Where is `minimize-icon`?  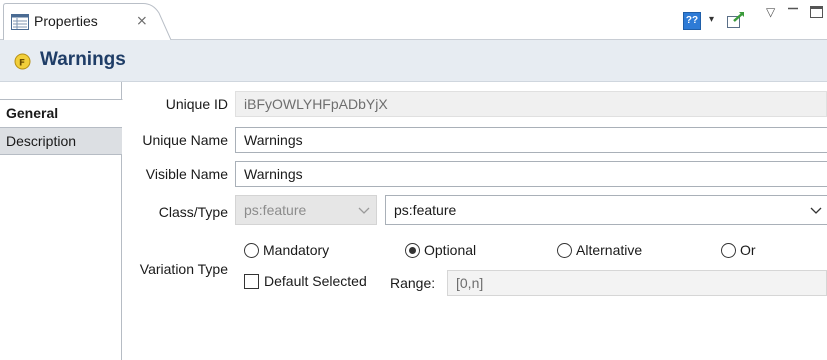
minimize-icon is located at coordinates (793, 11).